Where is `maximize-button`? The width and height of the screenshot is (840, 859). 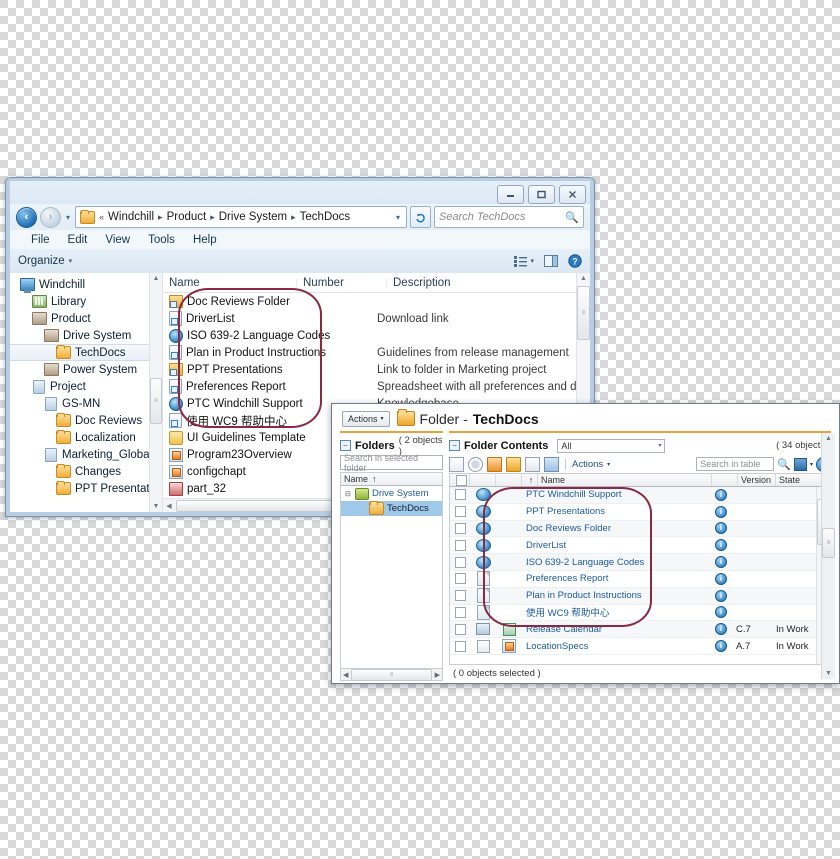 maximize-button is located at coordinates (541, 194).